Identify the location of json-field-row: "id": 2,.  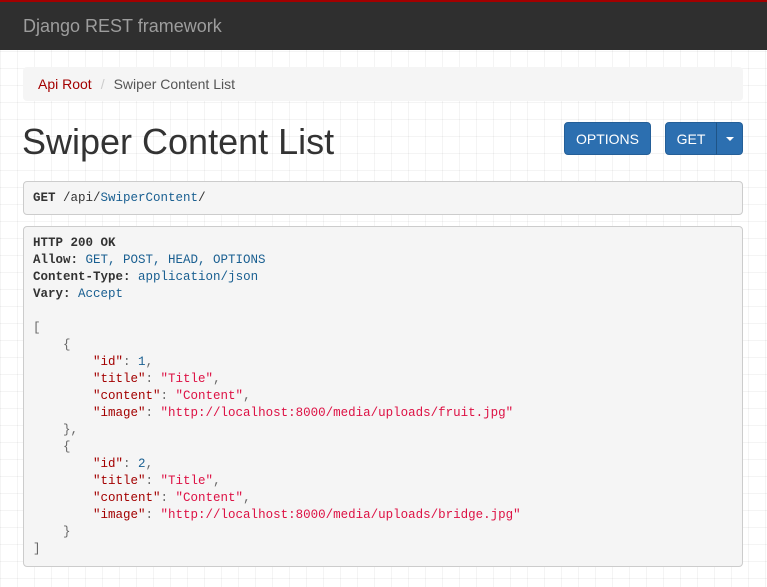
(123, 464).